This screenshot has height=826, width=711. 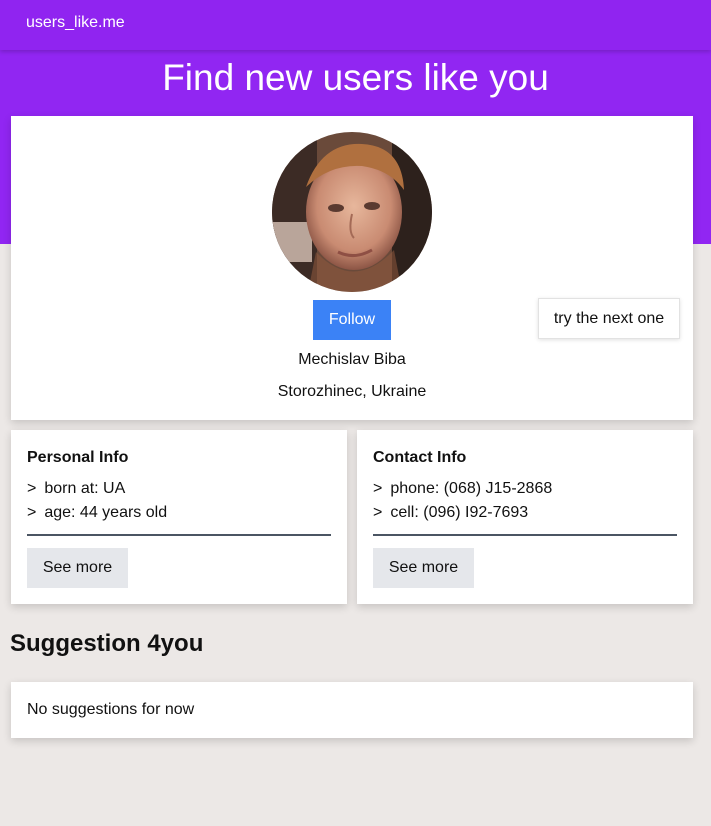 I want to click on list-item: > age: 44 years old, so click(x=97, y=516).